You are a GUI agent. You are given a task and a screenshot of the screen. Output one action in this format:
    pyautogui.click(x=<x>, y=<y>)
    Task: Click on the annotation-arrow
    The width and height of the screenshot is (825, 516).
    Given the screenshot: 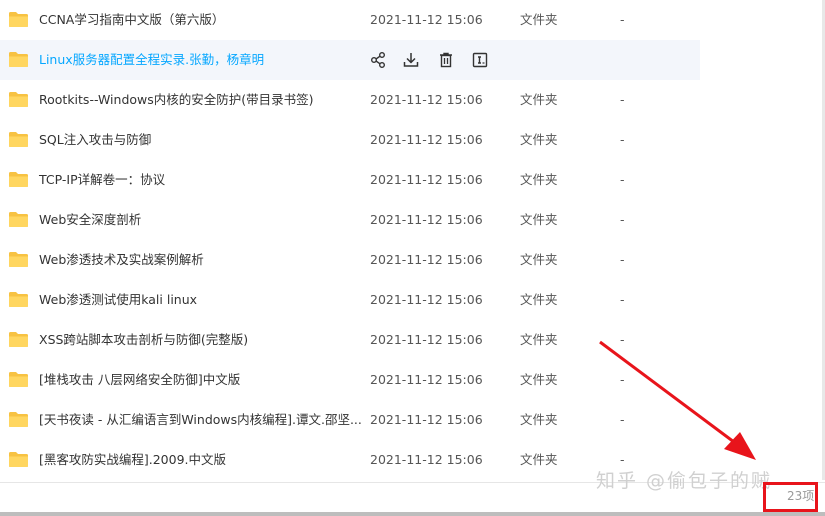 What is the action you would take?
    pyautogui.click(x=677, y=400)
    